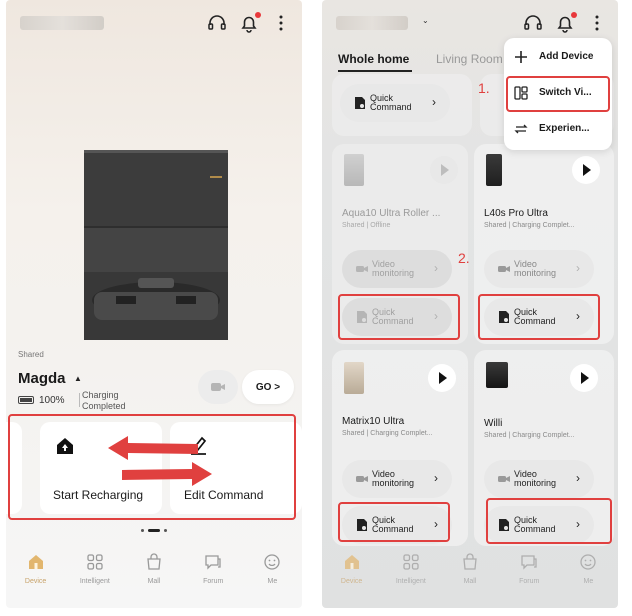 The image size is (632, 616). What do you see at coordinates (566, 56) in the screenshot?
I see `menu-add-device-label: Add Device` at bounding box center [566, 56].